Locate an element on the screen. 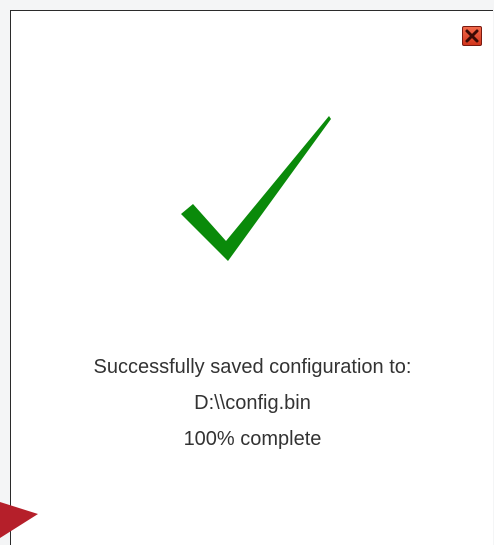 The height and width of the screenshot is (545, 494). success-message: Successfully saved configuration to: is located at coordinates (252, 367).